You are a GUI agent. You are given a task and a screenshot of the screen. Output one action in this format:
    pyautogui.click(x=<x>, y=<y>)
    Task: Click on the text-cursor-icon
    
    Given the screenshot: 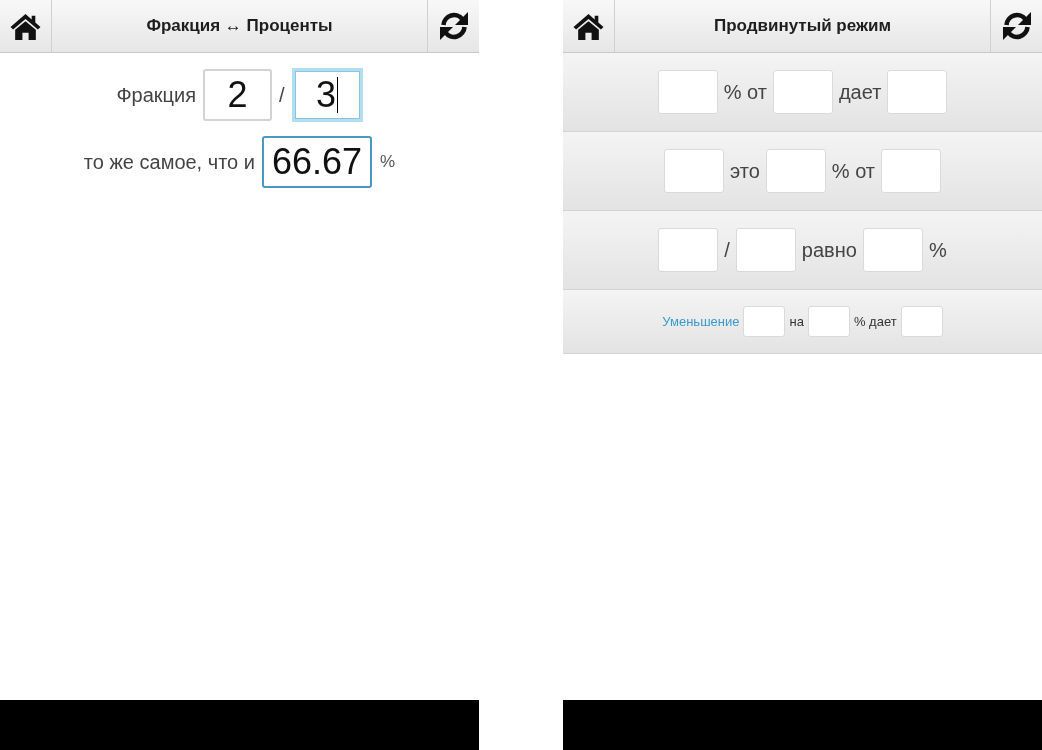 What is the action you would take?
    pyautogui.click(x=338, y=95)
    